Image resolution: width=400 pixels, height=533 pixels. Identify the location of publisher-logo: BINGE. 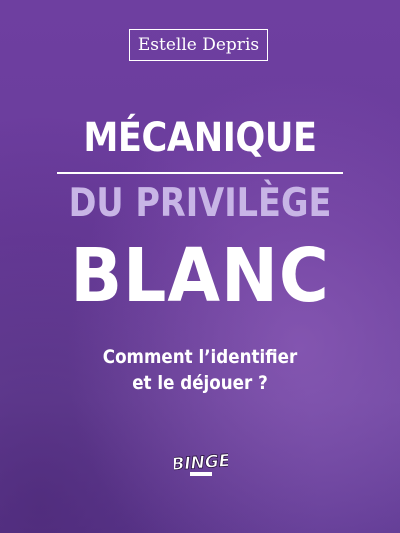
(201, 463).